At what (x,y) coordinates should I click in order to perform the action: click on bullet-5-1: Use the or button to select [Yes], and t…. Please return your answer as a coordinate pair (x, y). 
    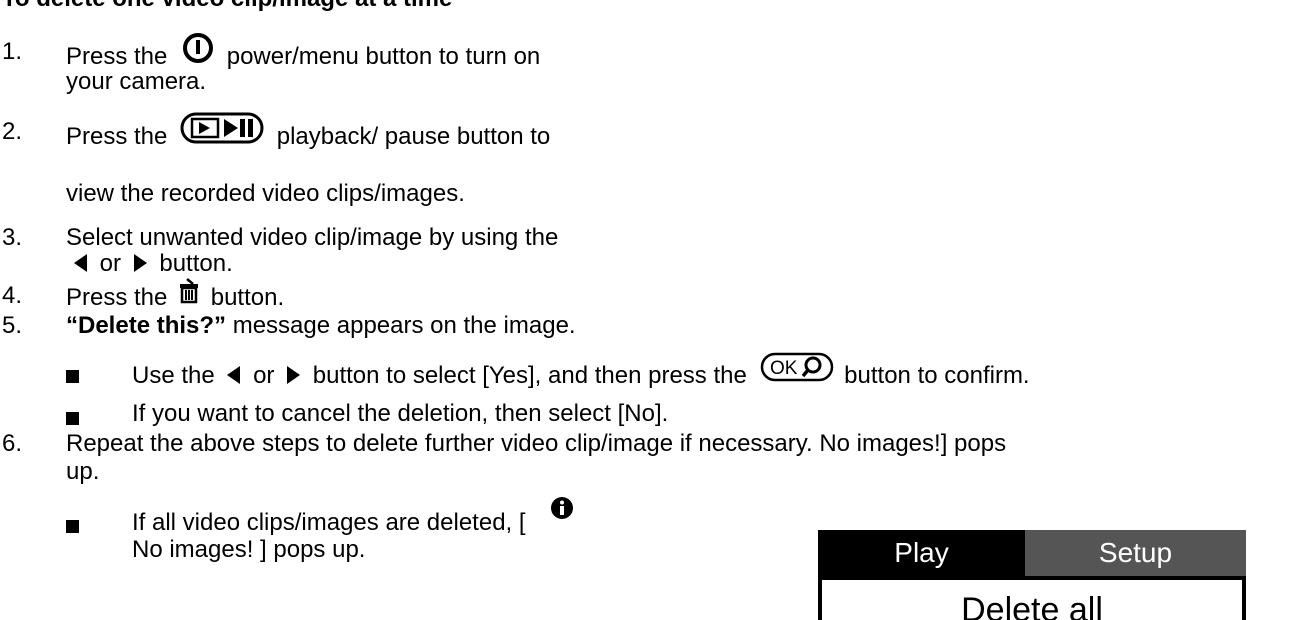
    Looking at the image, I should click on (581, 373).